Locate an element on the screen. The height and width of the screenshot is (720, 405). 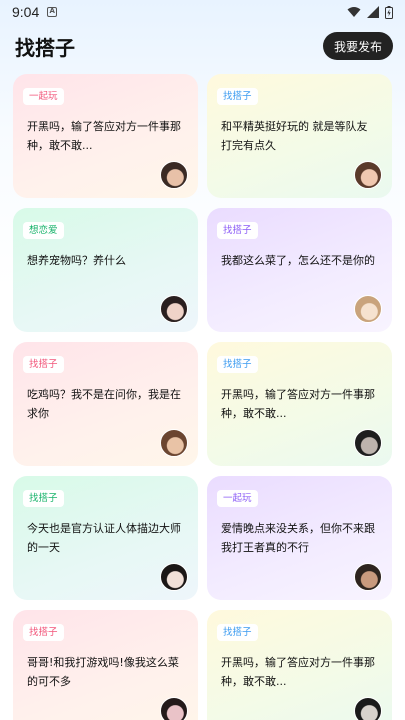
post-card: 找搭子吃鸡吗？我不是在问你，我是在求你 is located at coordinates (105, 404).